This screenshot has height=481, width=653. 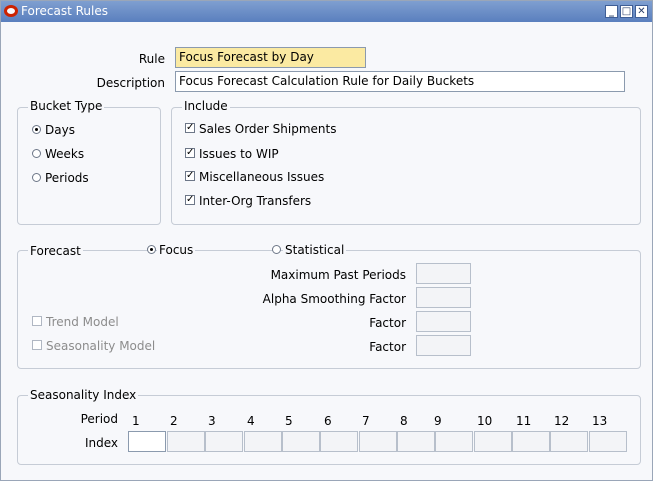 I want to click on title-bar: Forecast Rules _ □ ✕, so click(x=326, y=11).